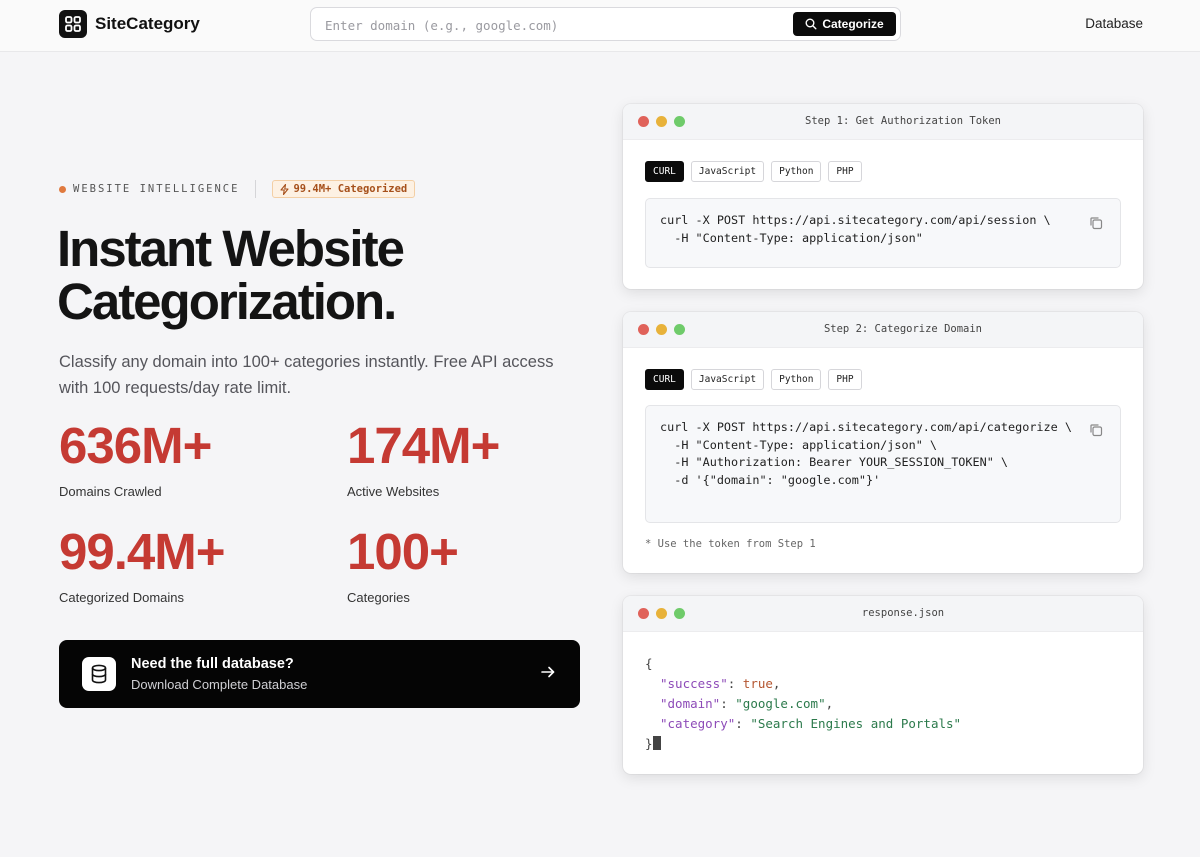 This screenshot has height=857, width=1200. I want to click on categorize-button: Categorize, so click(844, 24).